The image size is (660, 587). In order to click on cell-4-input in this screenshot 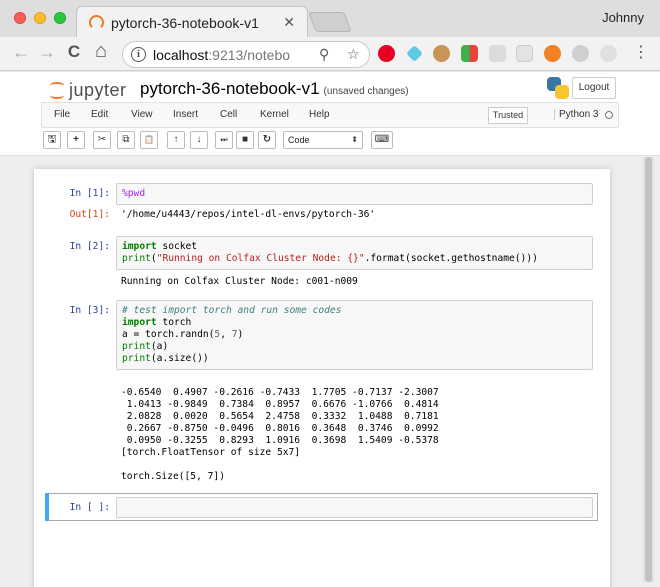, I will do `click(354, 507)`.